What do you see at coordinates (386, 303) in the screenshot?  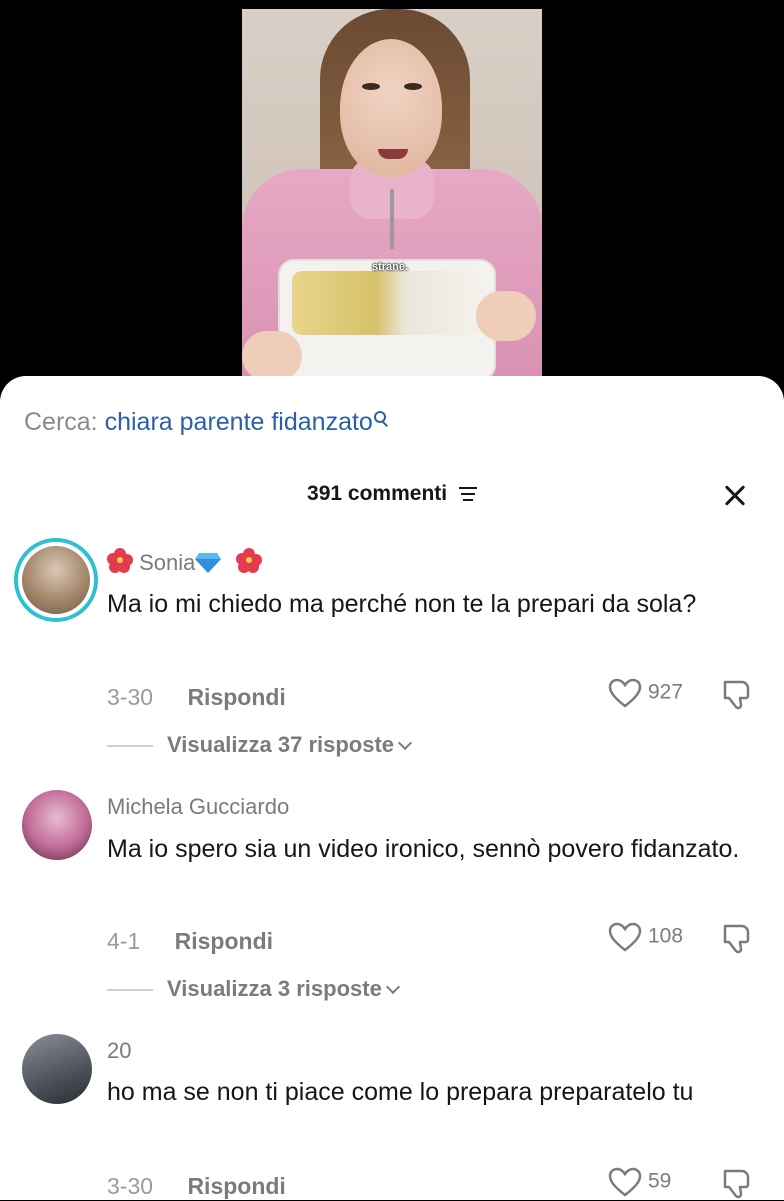 I see `video-food` at bounding box center [386, 303].